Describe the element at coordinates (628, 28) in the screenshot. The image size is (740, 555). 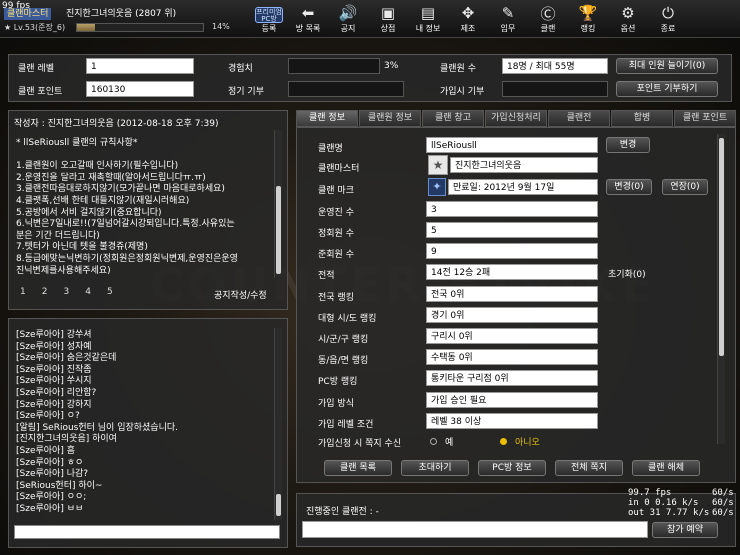
I see `nav-label: 옵션` at that location.